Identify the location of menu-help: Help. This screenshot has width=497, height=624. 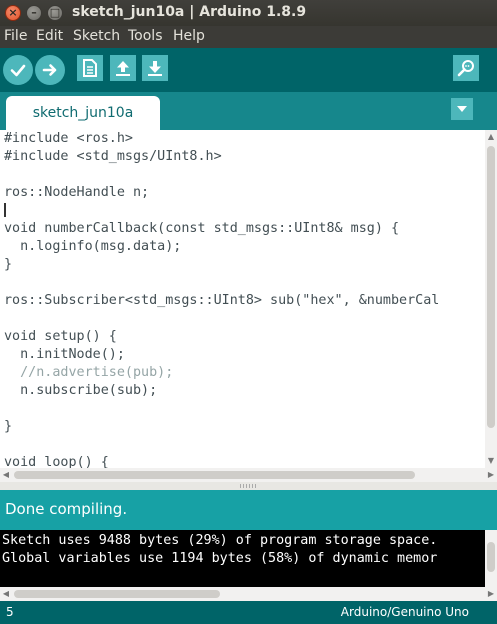
(189, 36).